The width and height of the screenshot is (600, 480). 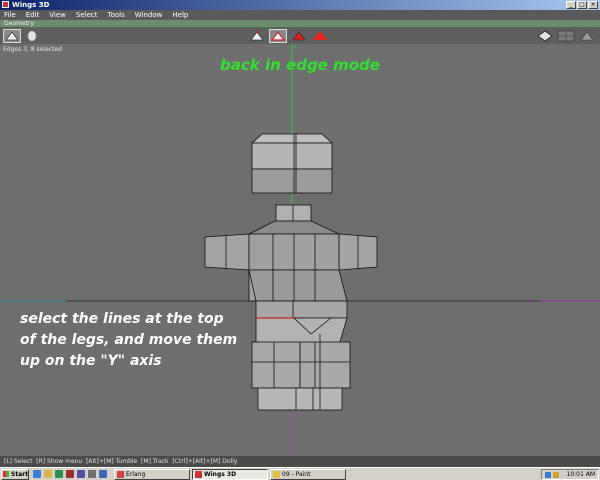 I want to click on paint-icon, so click(x=276, y=474).